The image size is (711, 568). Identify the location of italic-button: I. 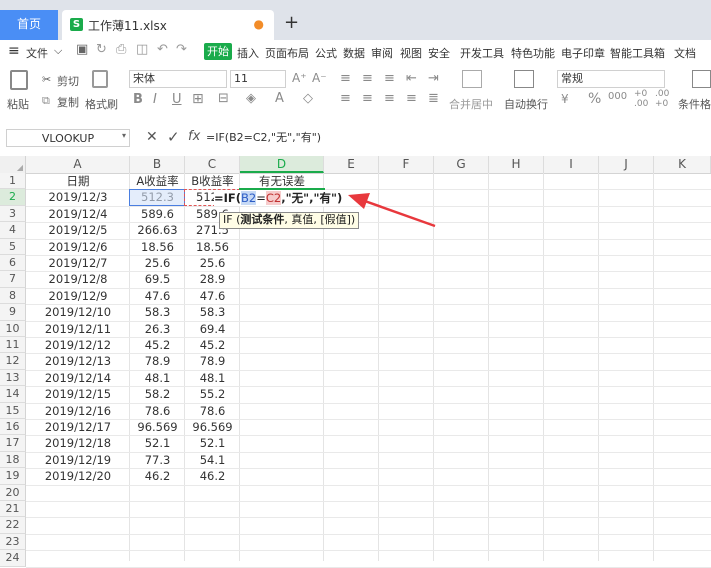
(155, 99).